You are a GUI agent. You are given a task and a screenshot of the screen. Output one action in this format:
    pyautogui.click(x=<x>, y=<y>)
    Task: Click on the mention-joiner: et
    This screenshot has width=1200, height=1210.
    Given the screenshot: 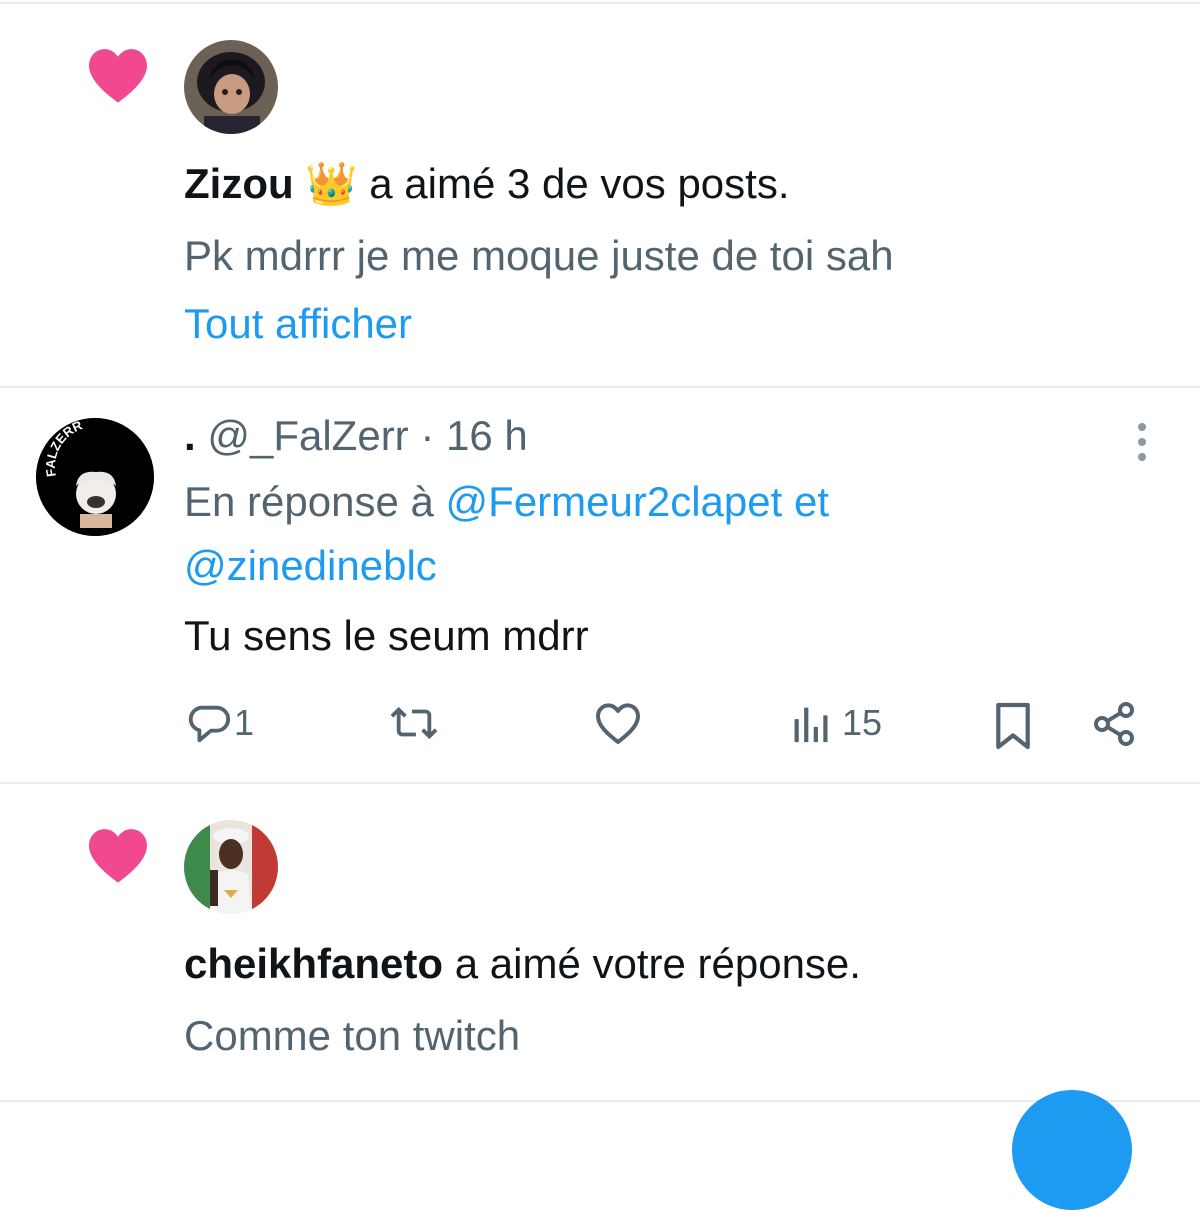 What is the action you would take?
    pyautogui.click(x=811, y=501)
    